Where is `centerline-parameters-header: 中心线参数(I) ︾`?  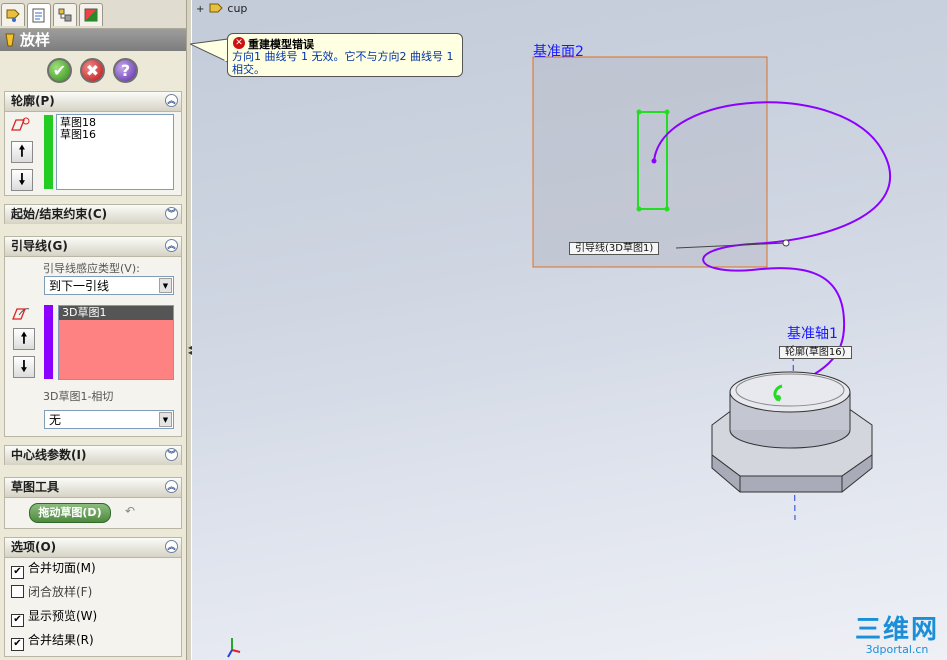 centerline-parameters-header: 中心线参数(I) ︾ is located at coordinates (93, 455).